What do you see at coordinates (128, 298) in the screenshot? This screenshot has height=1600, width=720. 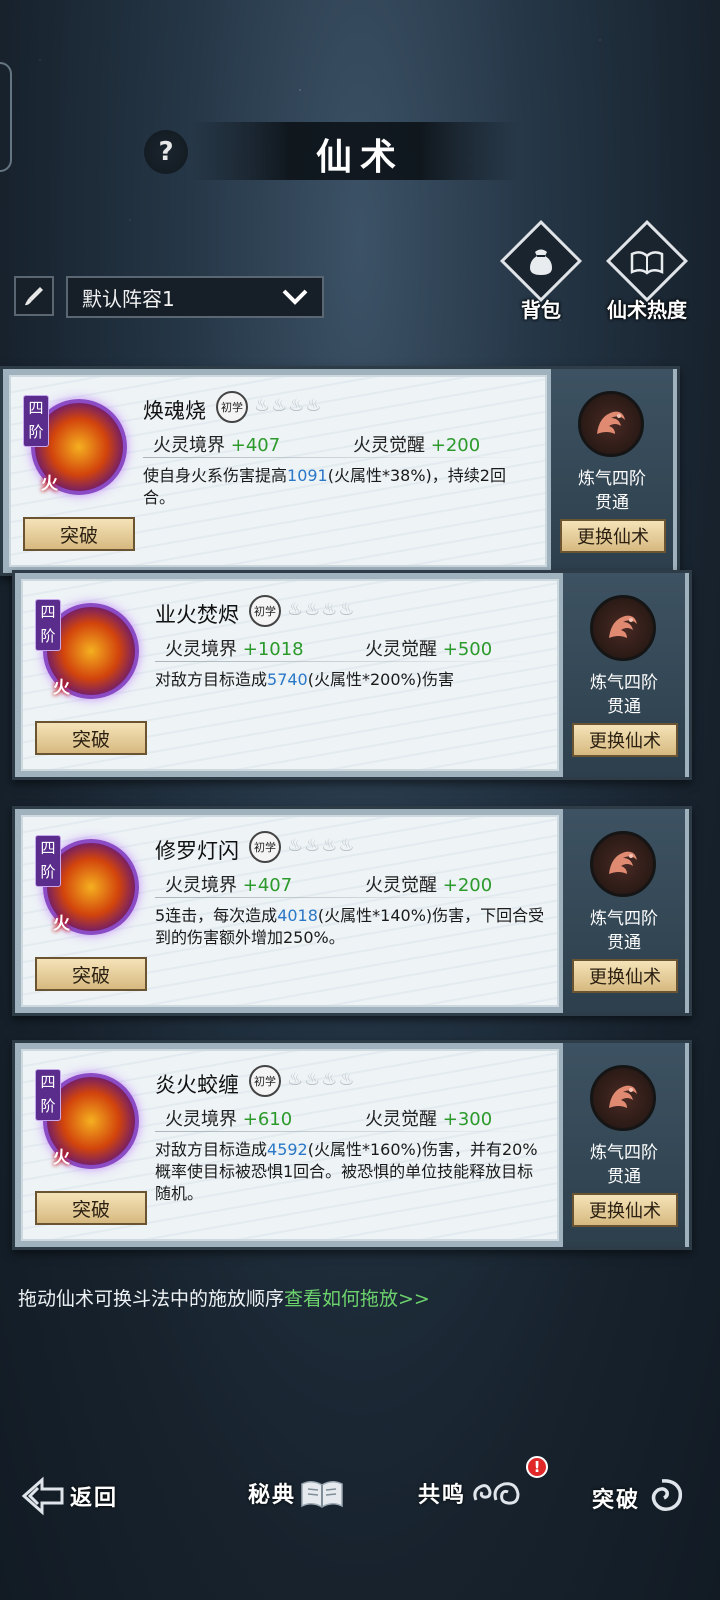 I see `lineup-selected-value: 默认阵容1` at bounding box center [128, 298].